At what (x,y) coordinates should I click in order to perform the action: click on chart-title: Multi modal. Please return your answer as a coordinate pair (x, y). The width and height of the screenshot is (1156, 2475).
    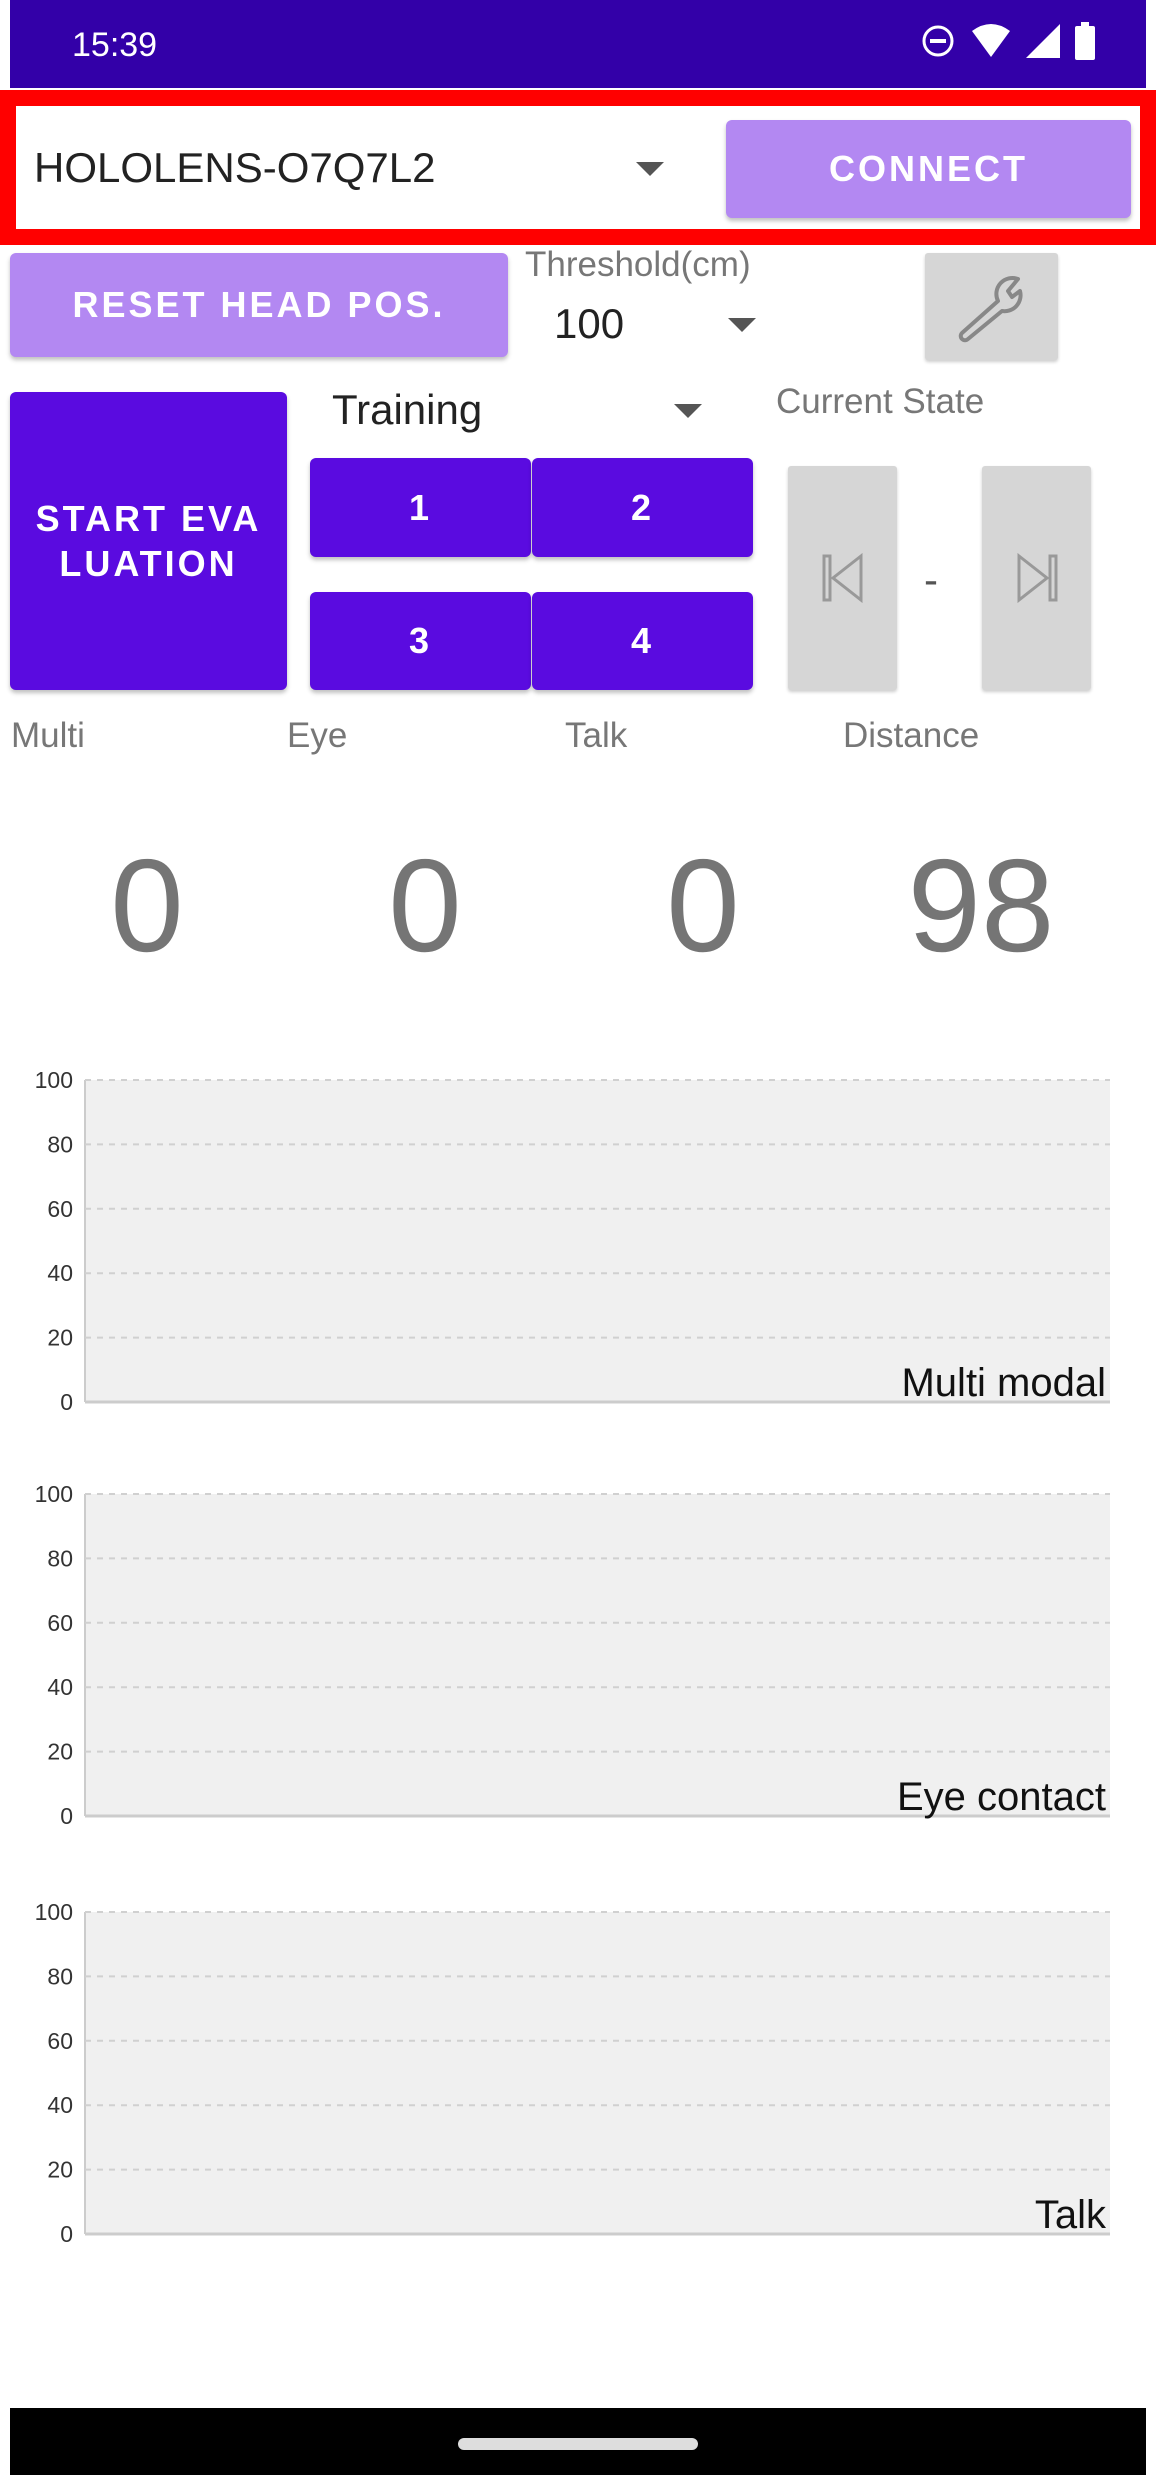
    Looking at the image, I should click on (1003, 1383).